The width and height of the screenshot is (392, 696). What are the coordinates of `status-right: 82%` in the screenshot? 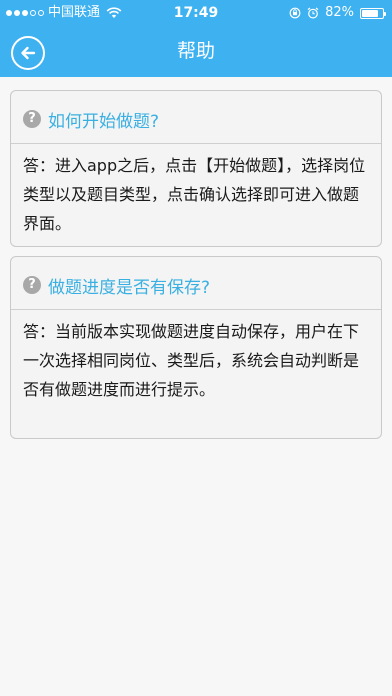 It's located at (337, 13).